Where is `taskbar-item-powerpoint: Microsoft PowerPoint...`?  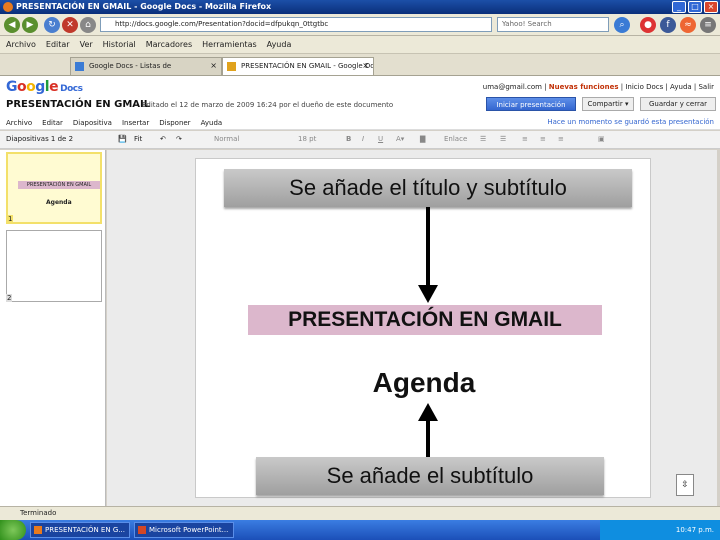
taskbar-item-powerpoint: Microsoft PowerPoint... is located at coordinates (184, 530).